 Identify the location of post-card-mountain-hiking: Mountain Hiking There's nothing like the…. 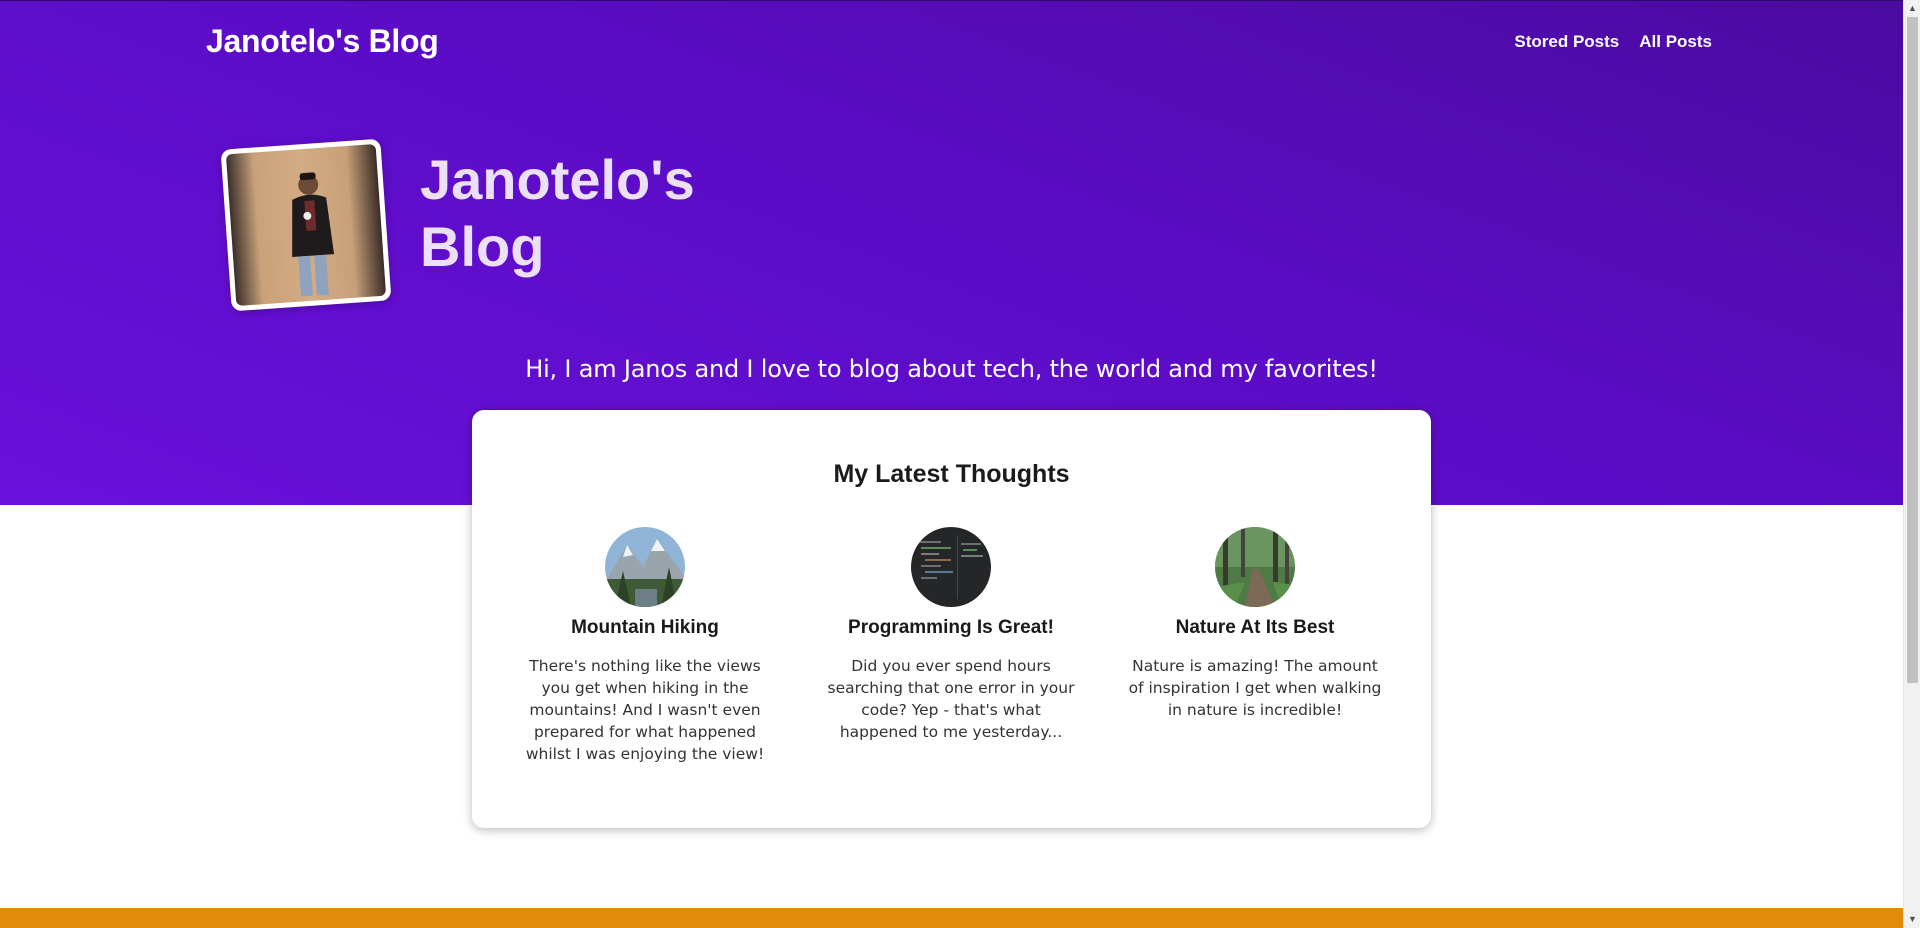
(645, 646).